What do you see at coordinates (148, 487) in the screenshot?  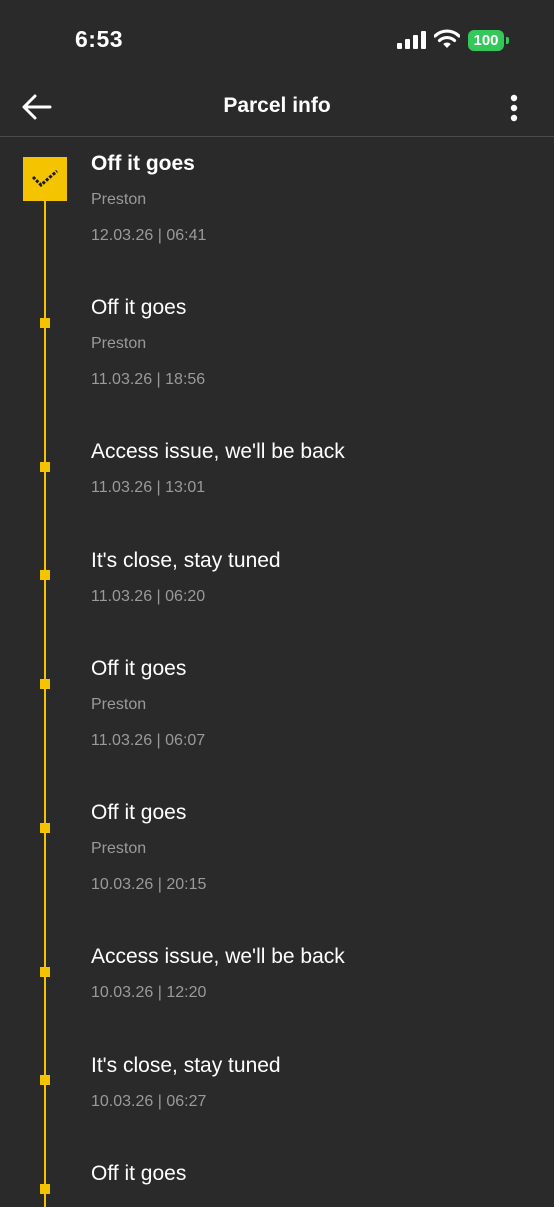 I see `event-datetime: 11.03.26 | 13:01` at bounding box center [148, 487].